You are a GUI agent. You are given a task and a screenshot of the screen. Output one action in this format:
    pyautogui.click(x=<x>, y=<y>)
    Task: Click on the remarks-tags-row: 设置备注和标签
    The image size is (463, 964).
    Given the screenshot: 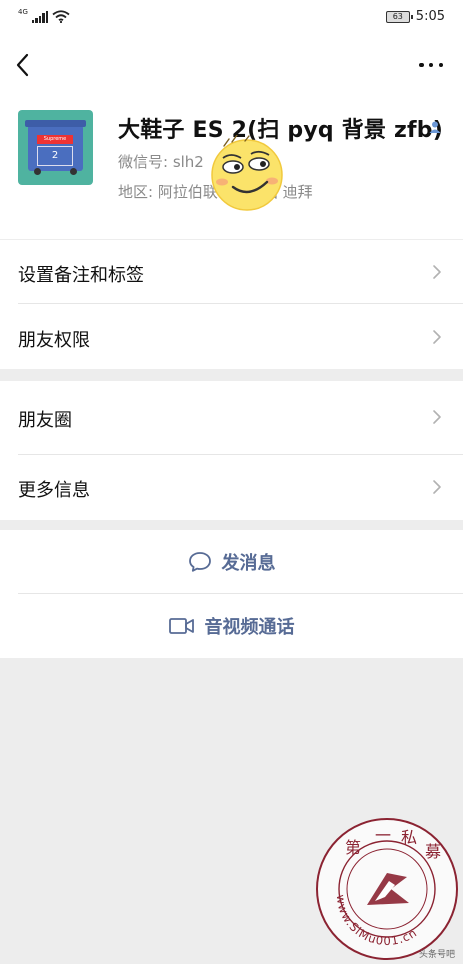 What is the action you would take?
    pyautogui.click(x=231, y=272)
    